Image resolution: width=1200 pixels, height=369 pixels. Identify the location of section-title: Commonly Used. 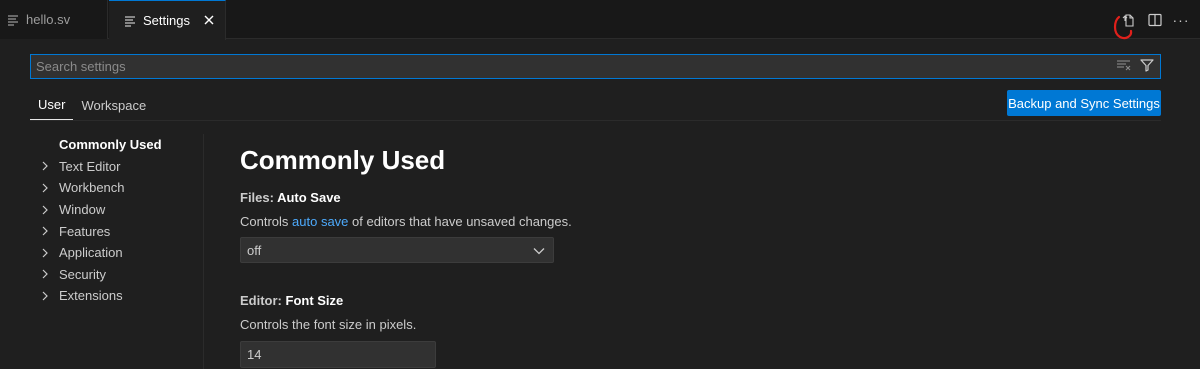
(343, 160).